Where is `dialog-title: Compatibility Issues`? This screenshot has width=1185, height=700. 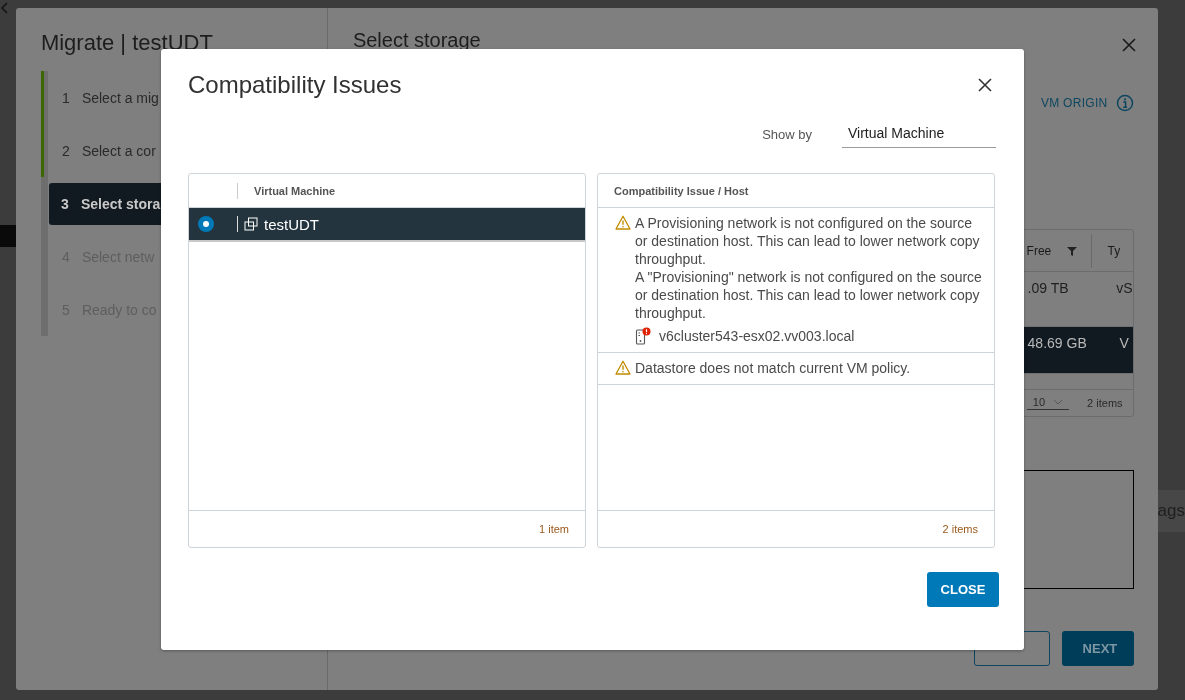
dialog-title: Compatibility Issues is located at coordinates (295, 85).